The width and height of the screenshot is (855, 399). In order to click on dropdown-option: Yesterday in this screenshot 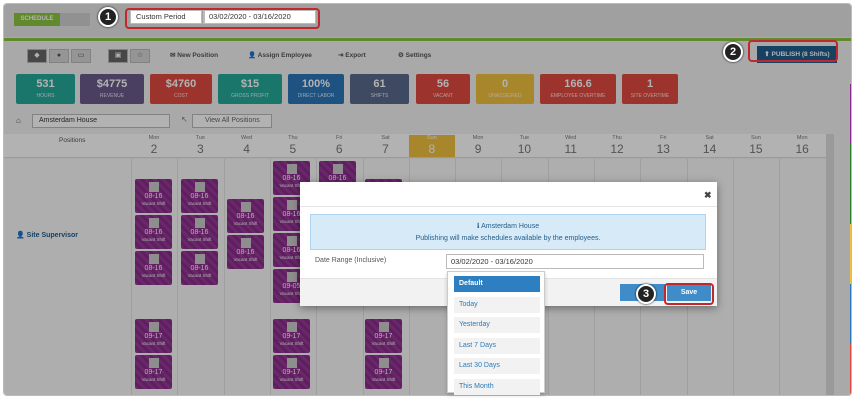, I will do `click(497, 325)`.